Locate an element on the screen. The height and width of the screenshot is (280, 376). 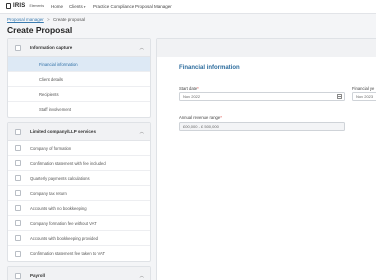
revenue-range-select: £00,000 - £ 500,000 is located at coordinates (262, 126).